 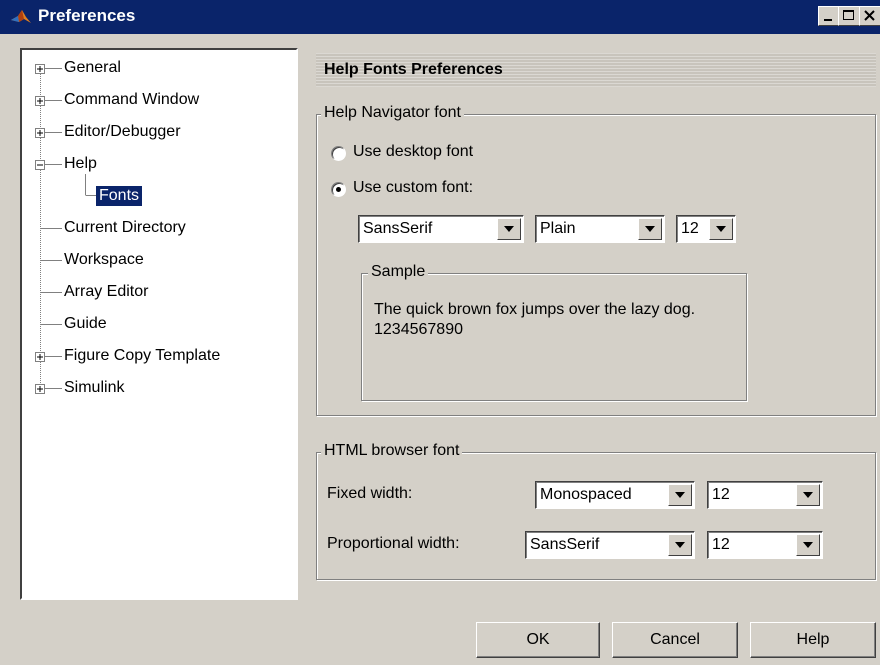 What do you see at coordinates (813, 640) in the screenshot?
I see `help-button: Help` at bounding box center [813, 640].